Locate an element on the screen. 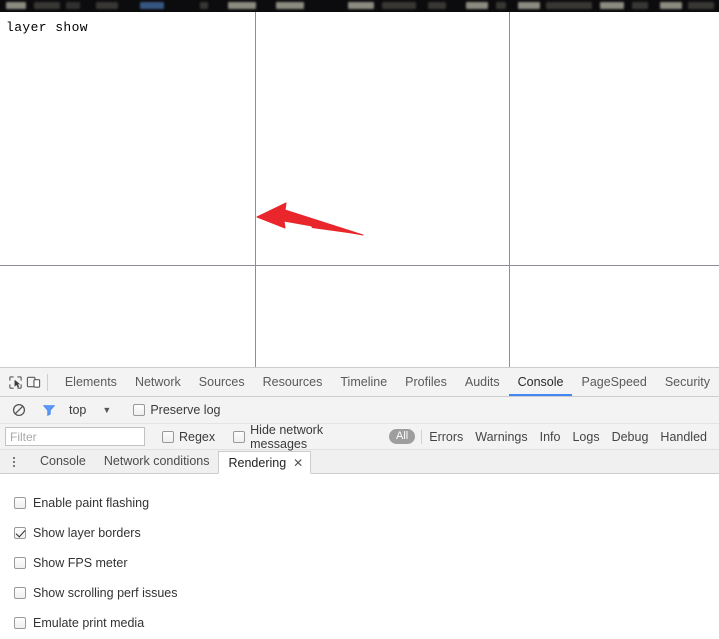 Image resolution: width=719 pixels, height=639 pixels. tab-console: Console is located at coordinates (540, 382).